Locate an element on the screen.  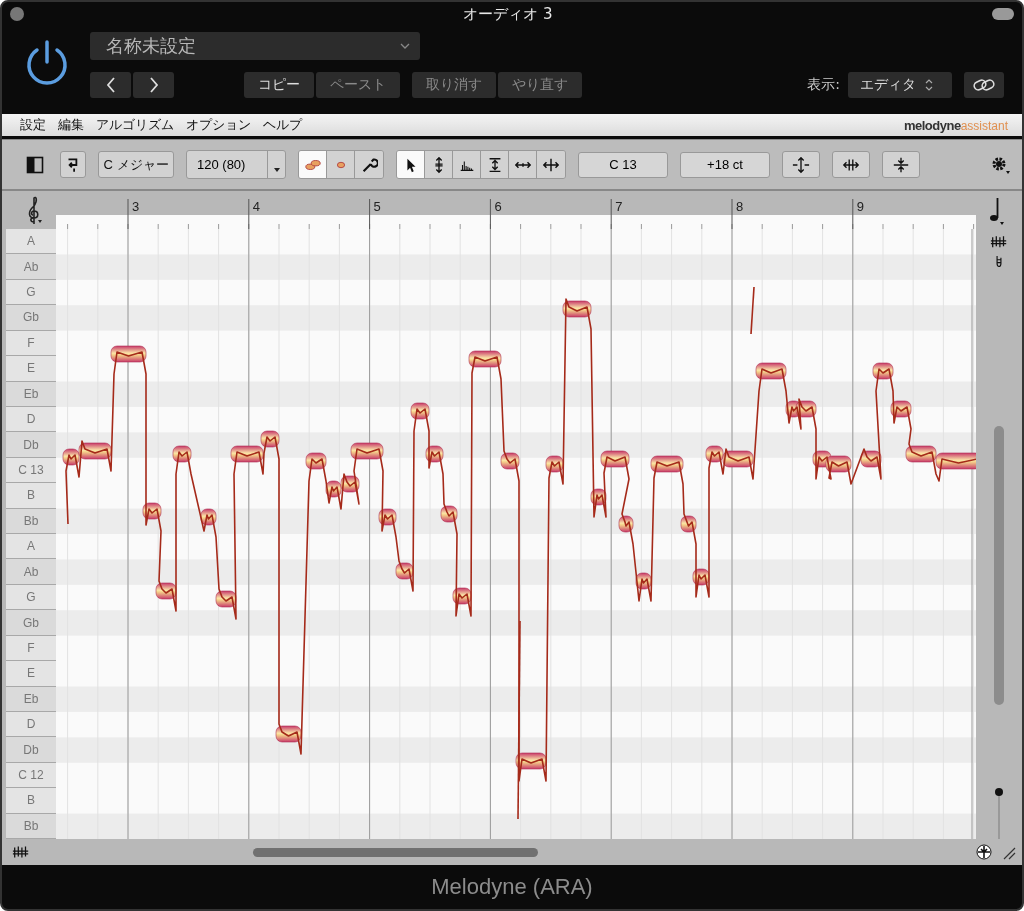
pitch-drift-button is located at coordinates (901, 164).